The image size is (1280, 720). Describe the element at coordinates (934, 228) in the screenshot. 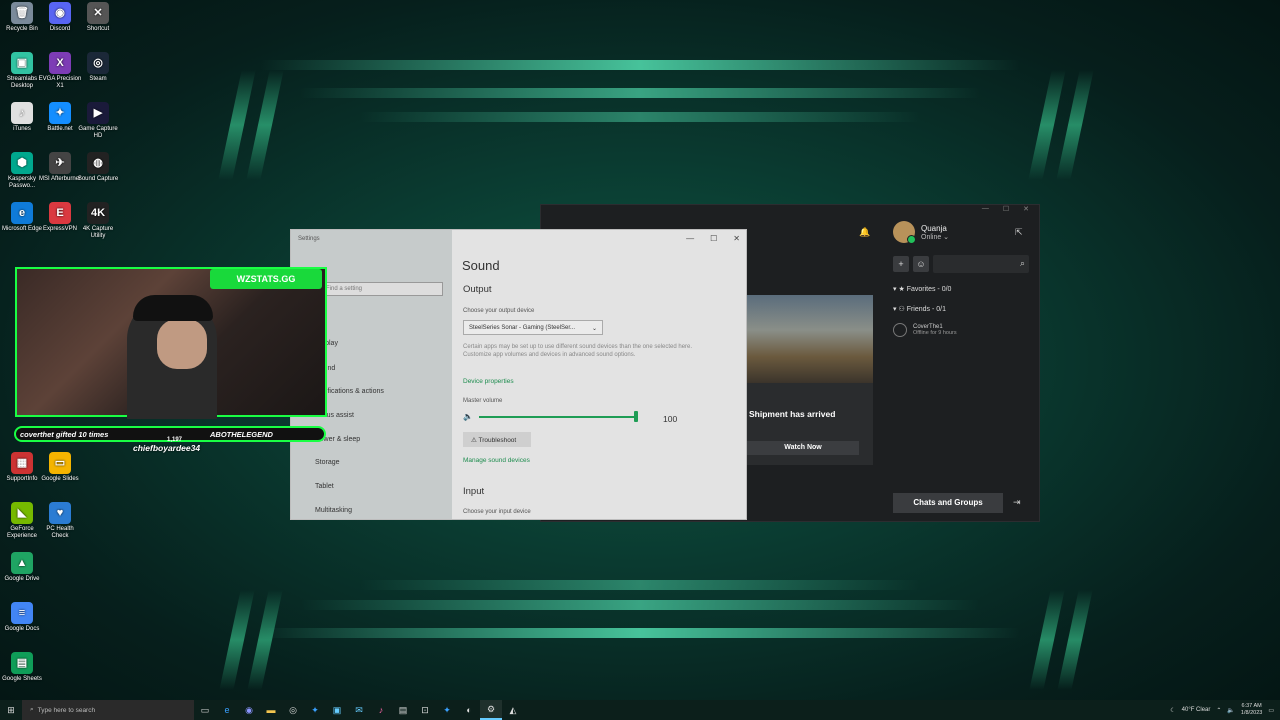

I see `profile-name: Quanja` at that location.